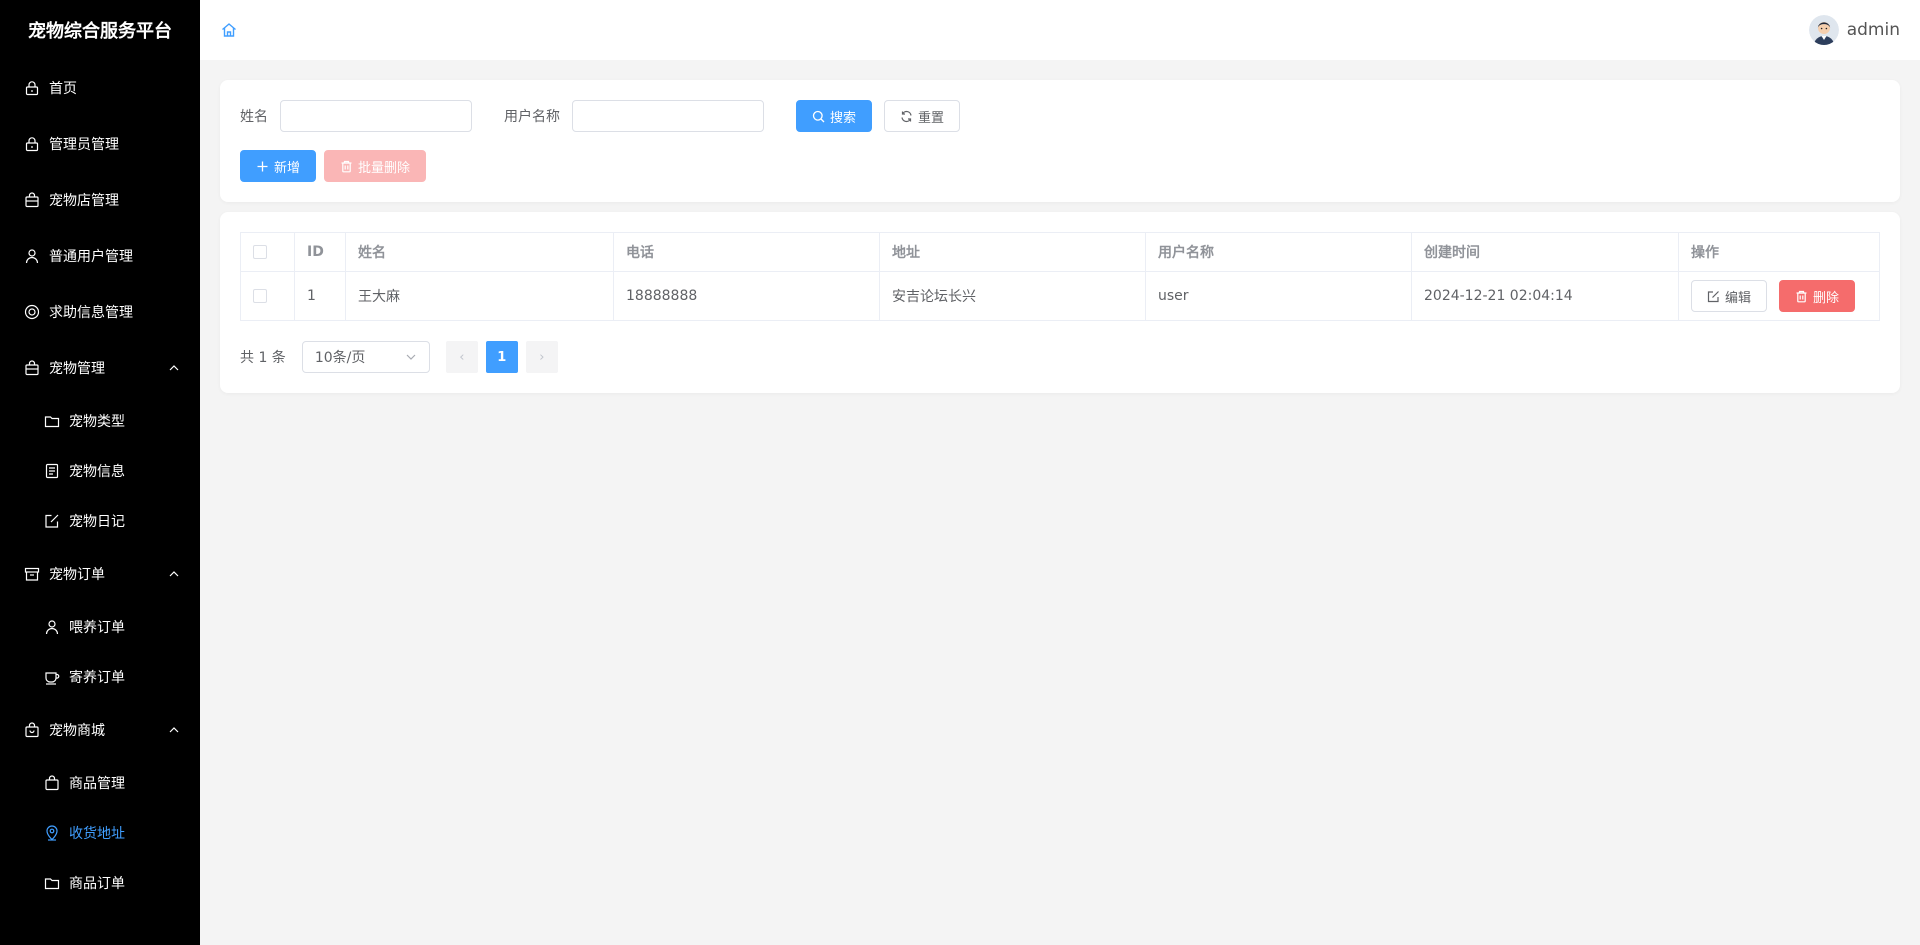 The width and height of the screenshot is (1920, 945). What do you see at coordinates (174, 730) in the screenshot?
I see `chevron-up-icon` at bounding box center [174, 730].